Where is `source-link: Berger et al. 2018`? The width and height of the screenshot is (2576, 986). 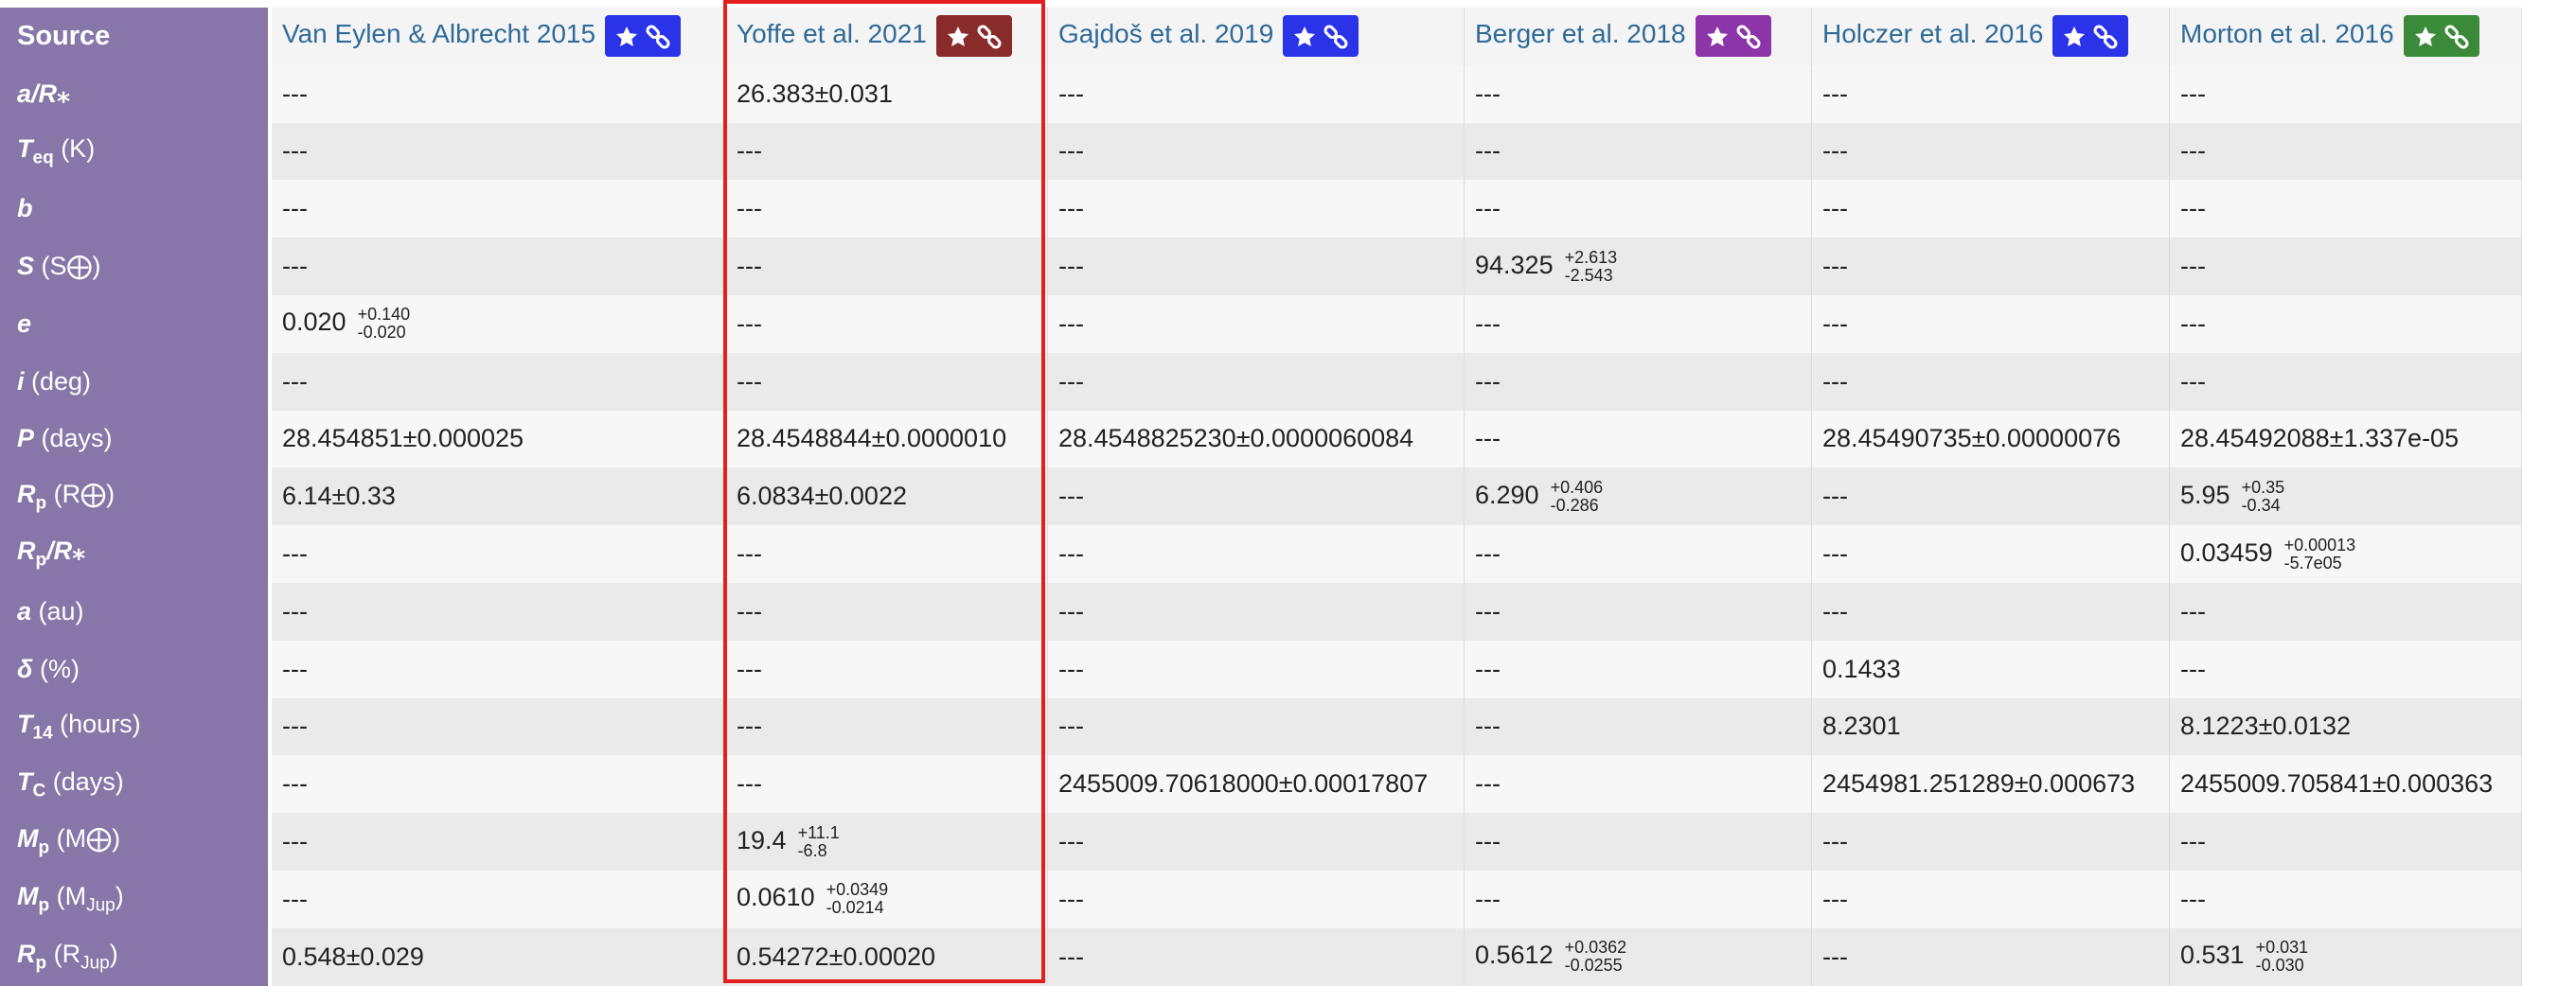
source-link: Berger et al. 2018 is located at coordinates (1581, 34).